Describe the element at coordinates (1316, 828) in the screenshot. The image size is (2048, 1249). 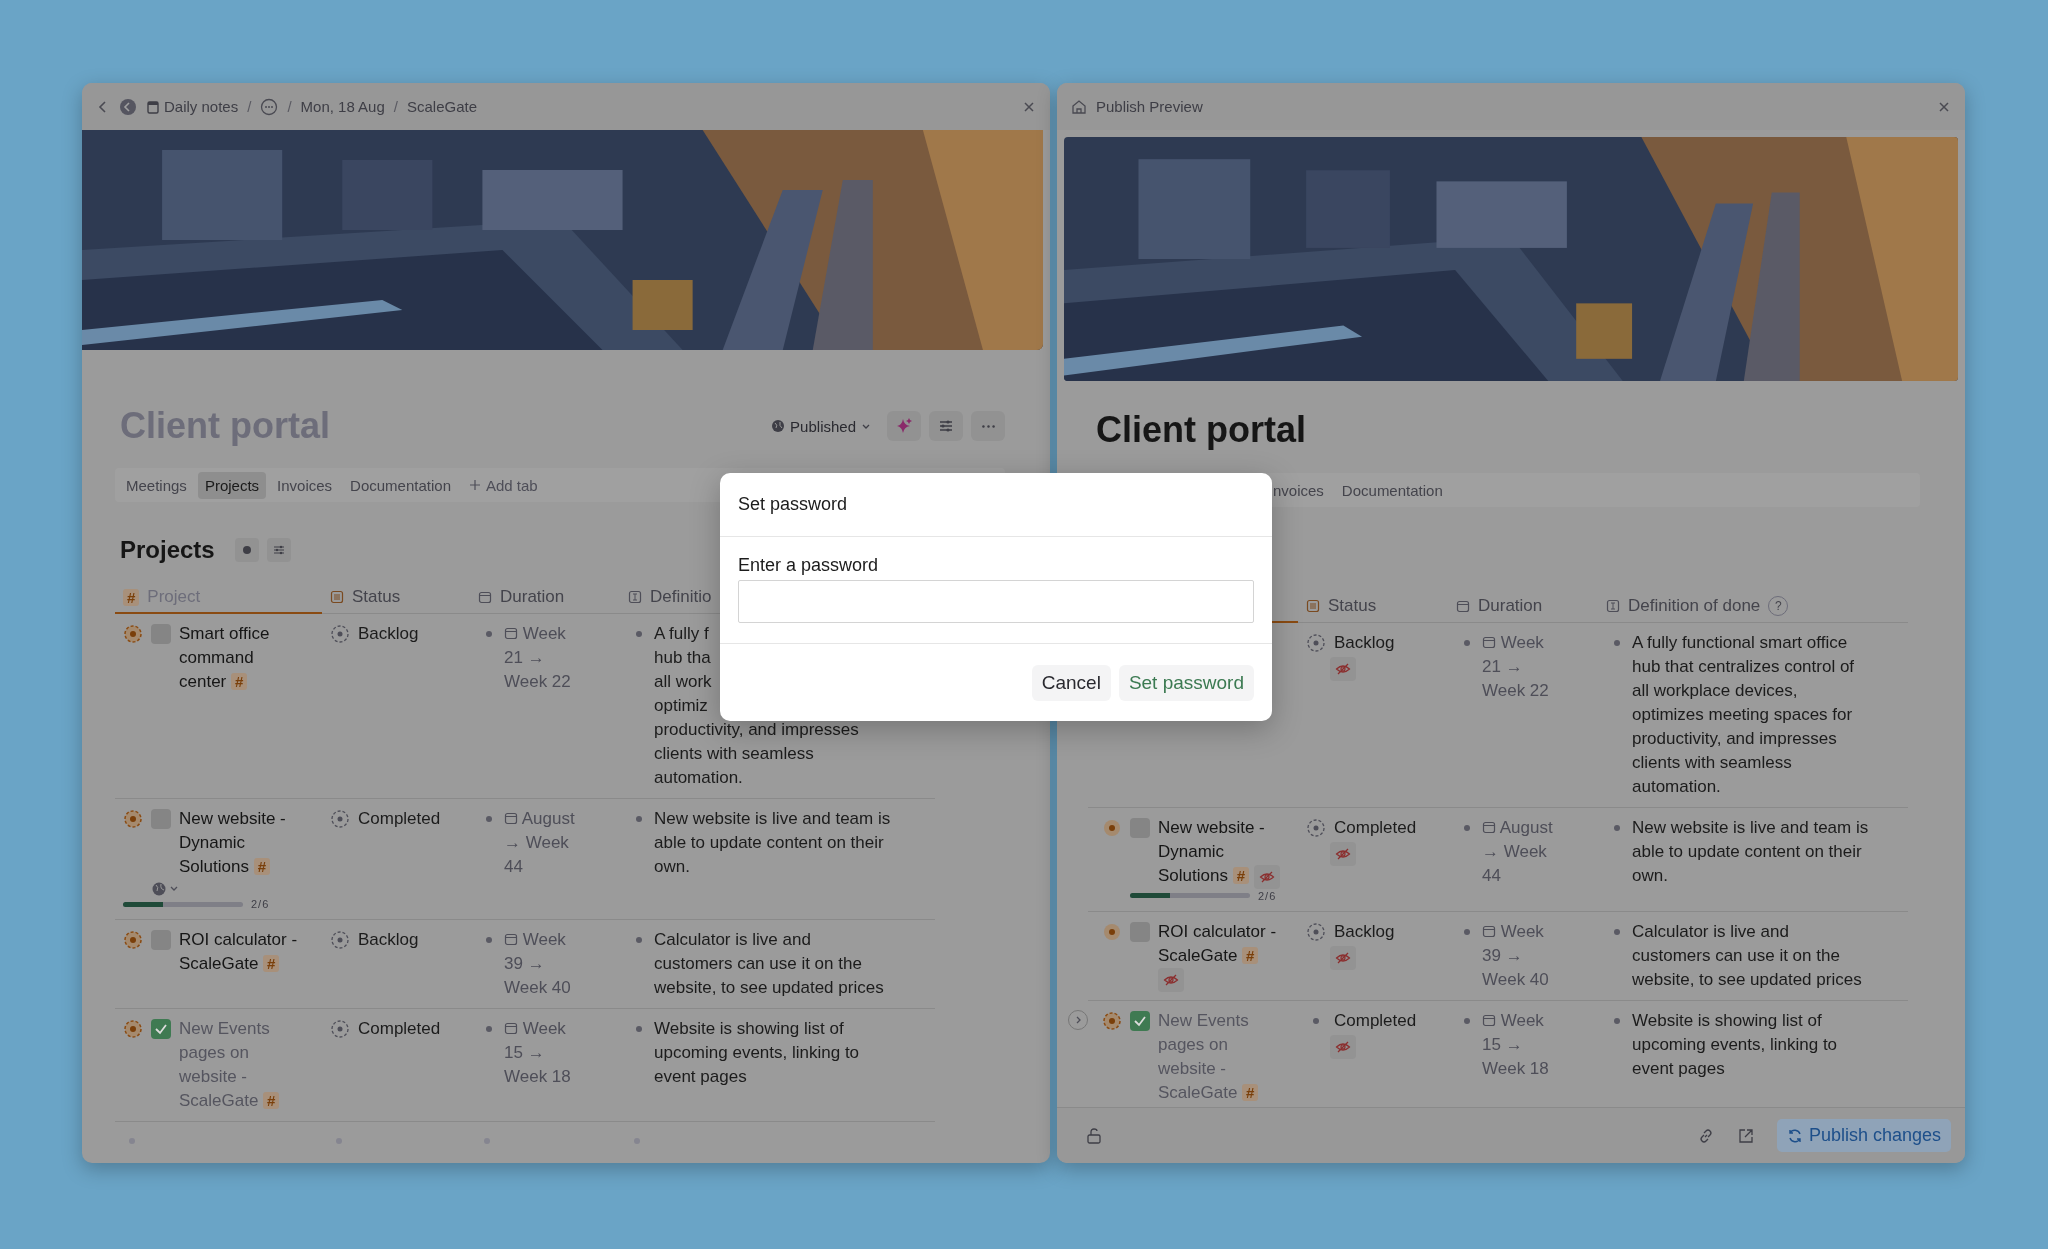
I see `status-icon` at that location.